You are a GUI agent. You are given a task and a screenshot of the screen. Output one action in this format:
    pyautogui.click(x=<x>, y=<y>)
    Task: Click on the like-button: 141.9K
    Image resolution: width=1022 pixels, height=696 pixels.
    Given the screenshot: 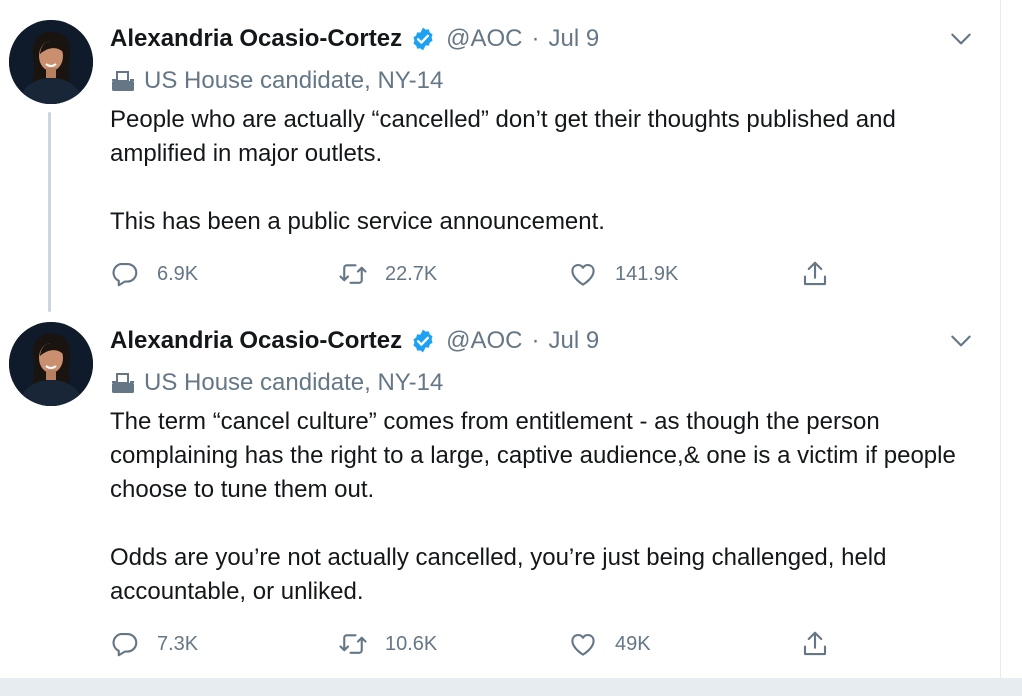 What is the action you would take?
    pyautogui.click(x=623, y=274)
    